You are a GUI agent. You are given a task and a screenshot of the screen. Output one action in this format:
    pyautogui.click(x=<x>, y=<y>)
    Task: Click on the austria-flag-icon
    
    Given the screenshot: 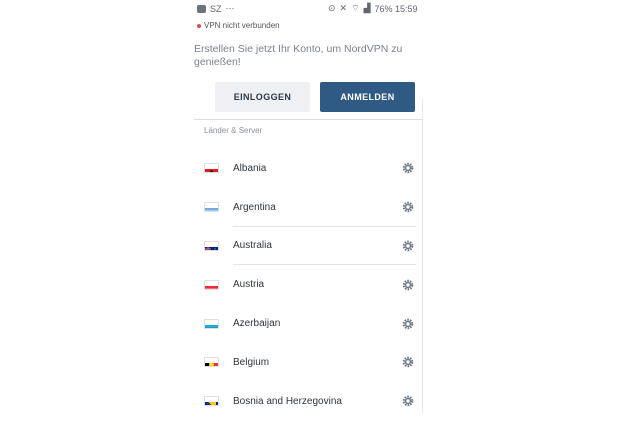 What is the action you would take?
    pyautogui.click(x=211, y=284)
    